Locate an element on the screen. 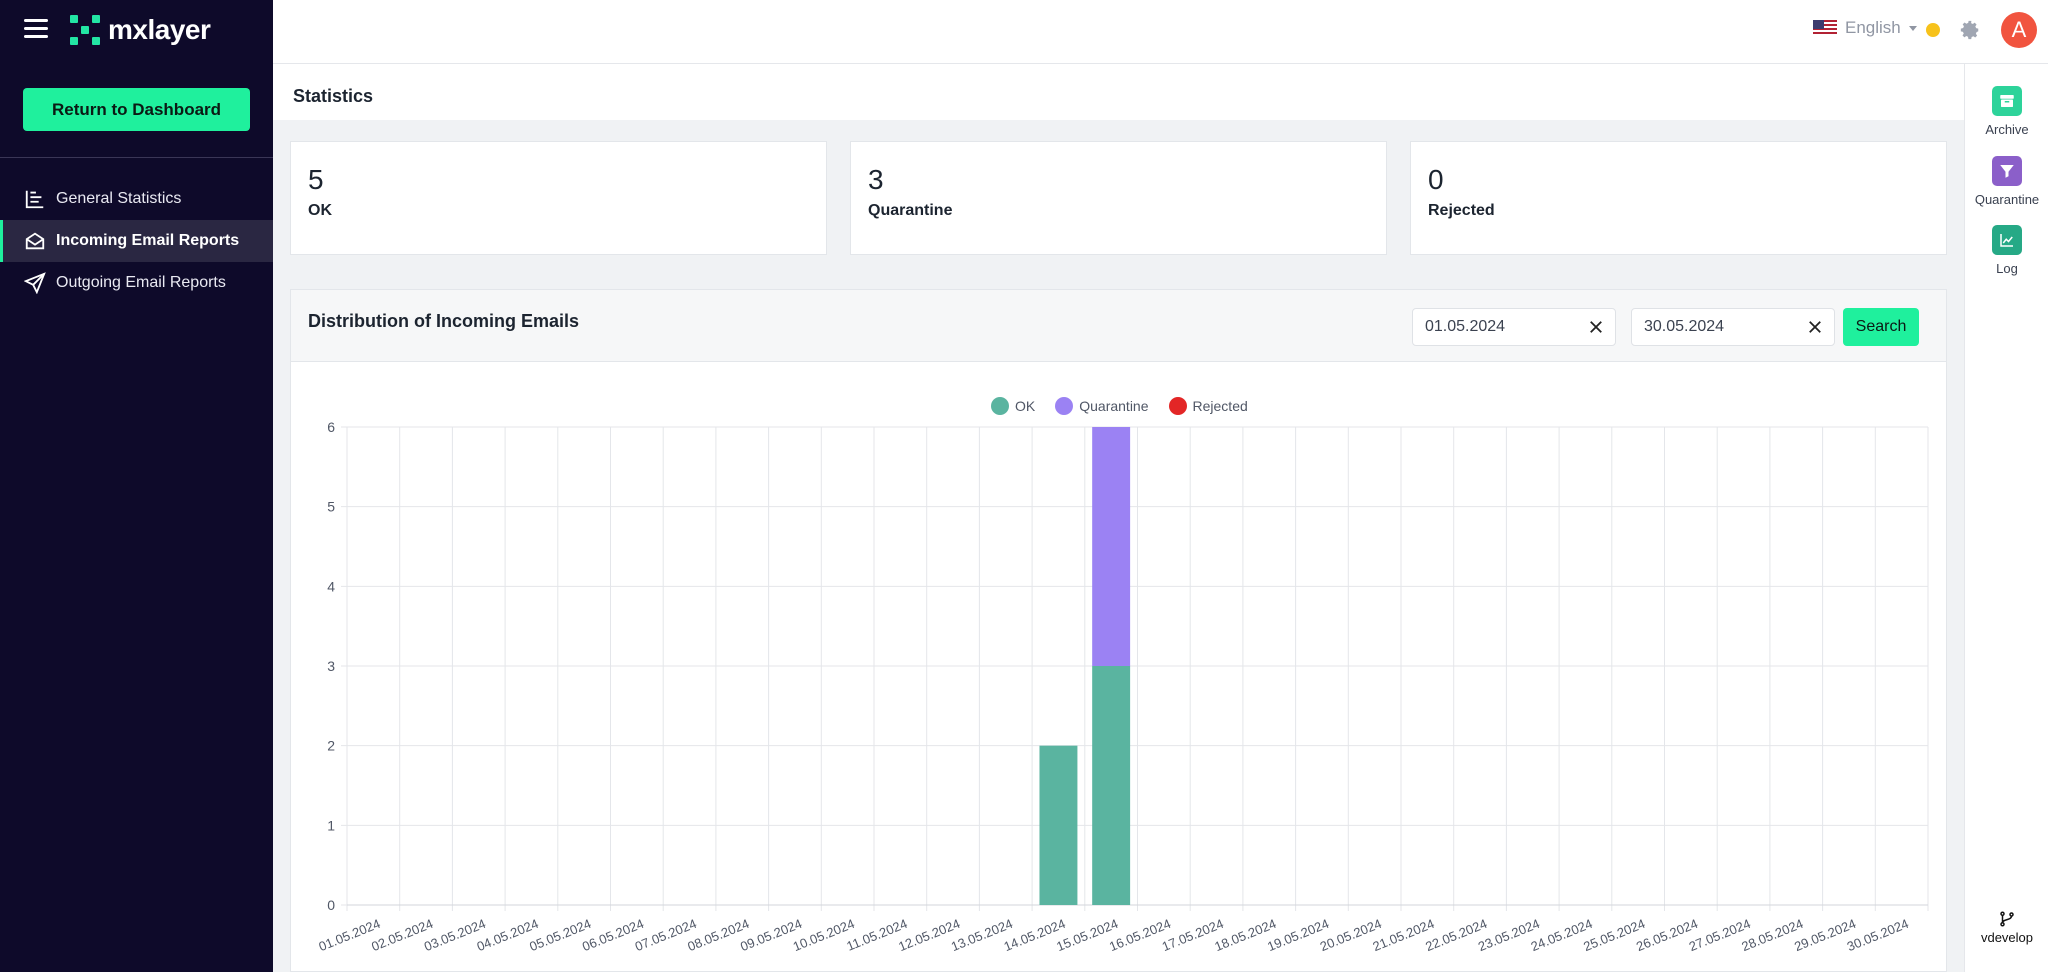 The image size is (2048, 972). rail-item-label: Archive is located at coordinates (2007, 129).